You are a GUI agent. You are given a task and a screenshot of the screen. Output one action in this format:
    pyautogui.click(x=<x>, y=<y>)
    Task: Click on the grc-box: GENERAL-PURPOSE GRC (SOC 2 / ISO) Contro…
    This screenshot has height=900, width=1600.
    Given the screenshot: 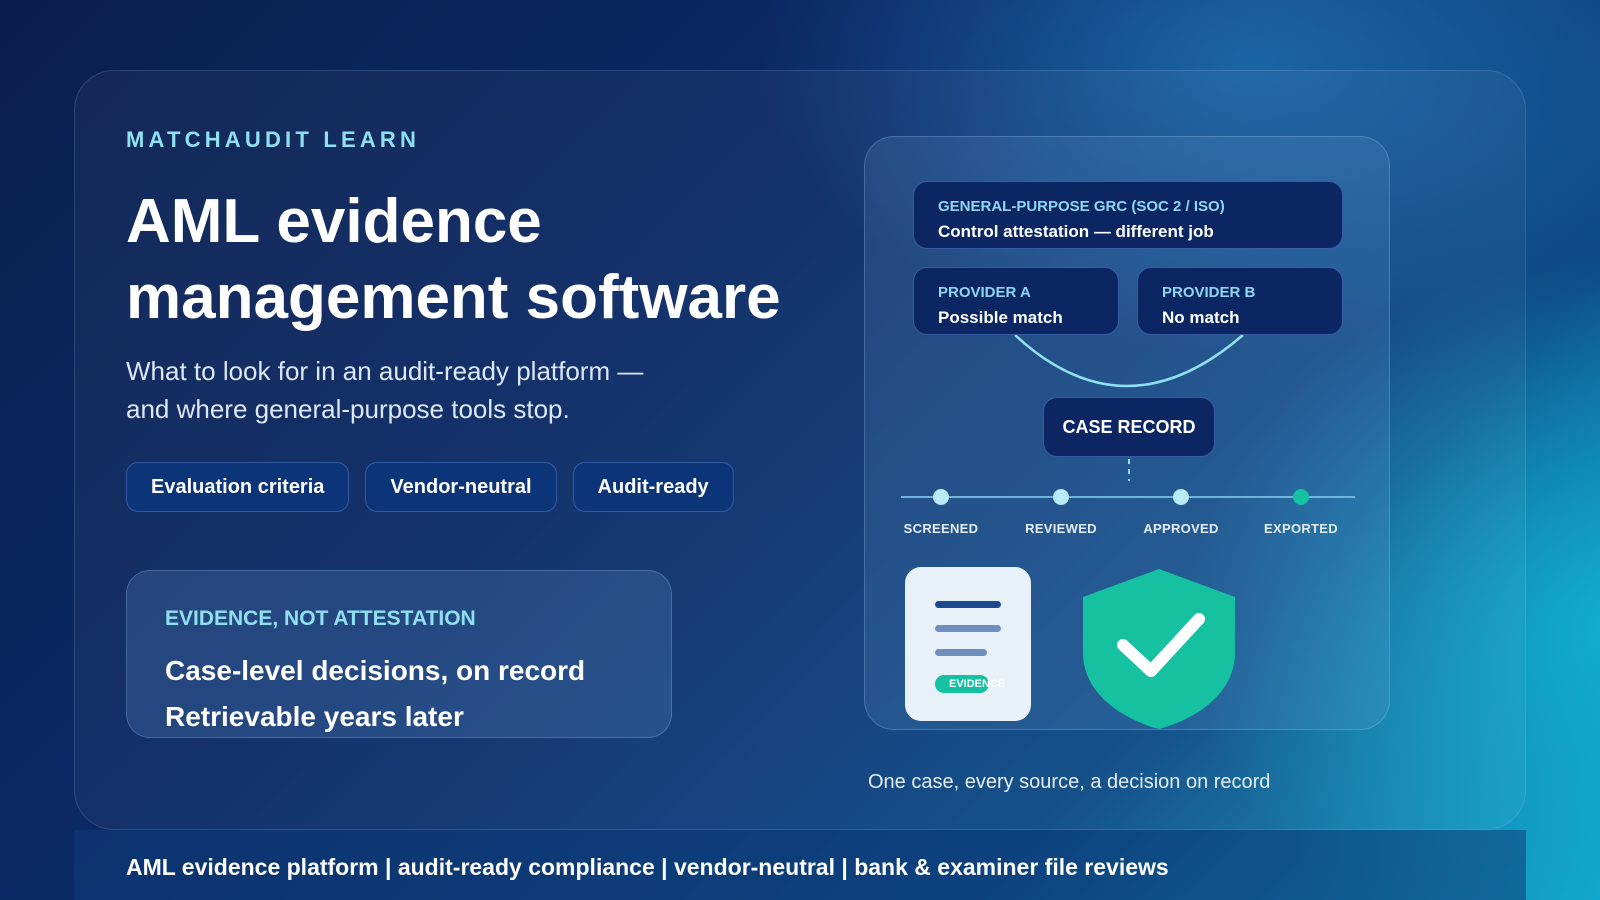 What is the action you would take?
    pyautogui.click(x=1128, y=215)
    